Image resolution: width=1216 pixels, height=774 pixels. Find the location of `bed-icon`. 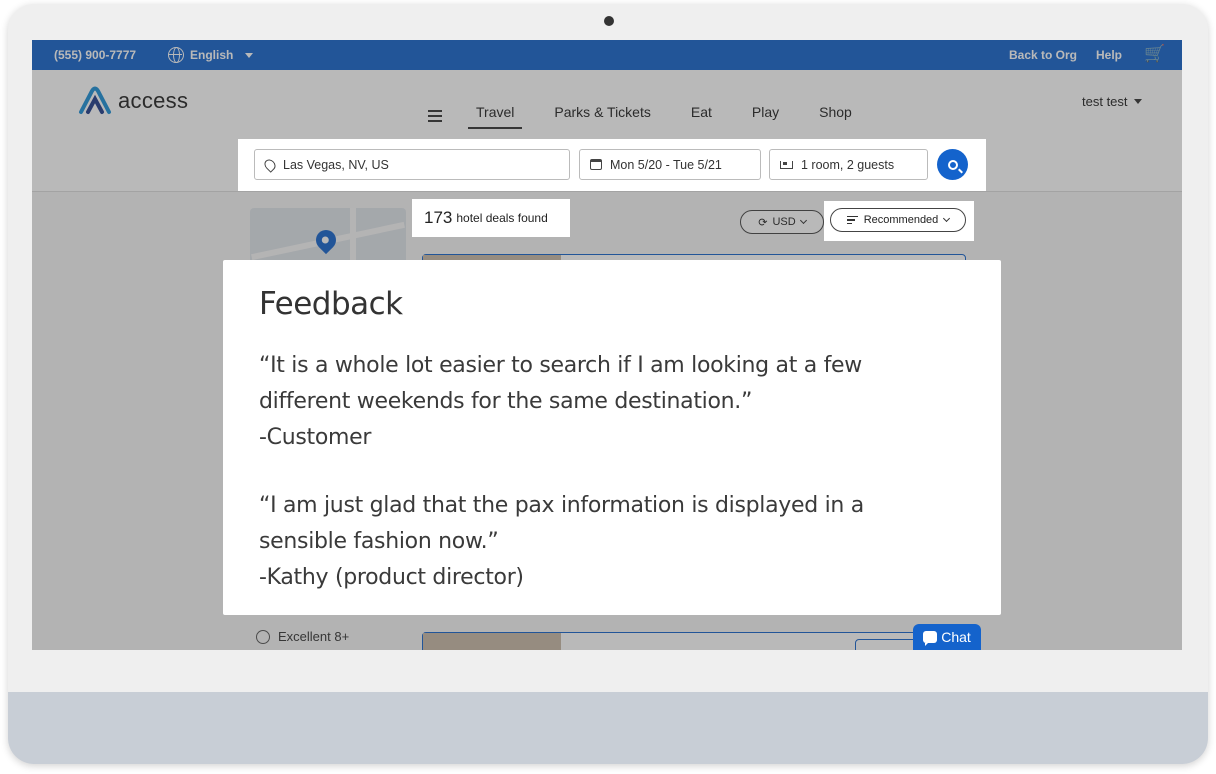

bed-icon is located at coordinates (786, 164).